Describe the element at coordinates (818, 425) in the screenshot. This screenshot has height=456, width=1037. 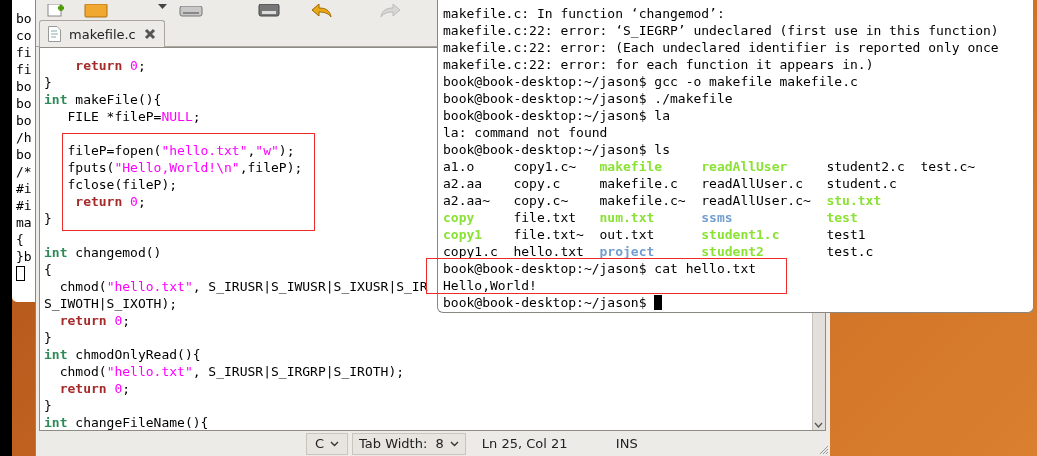
I see `scroll-down-icon` at that location.